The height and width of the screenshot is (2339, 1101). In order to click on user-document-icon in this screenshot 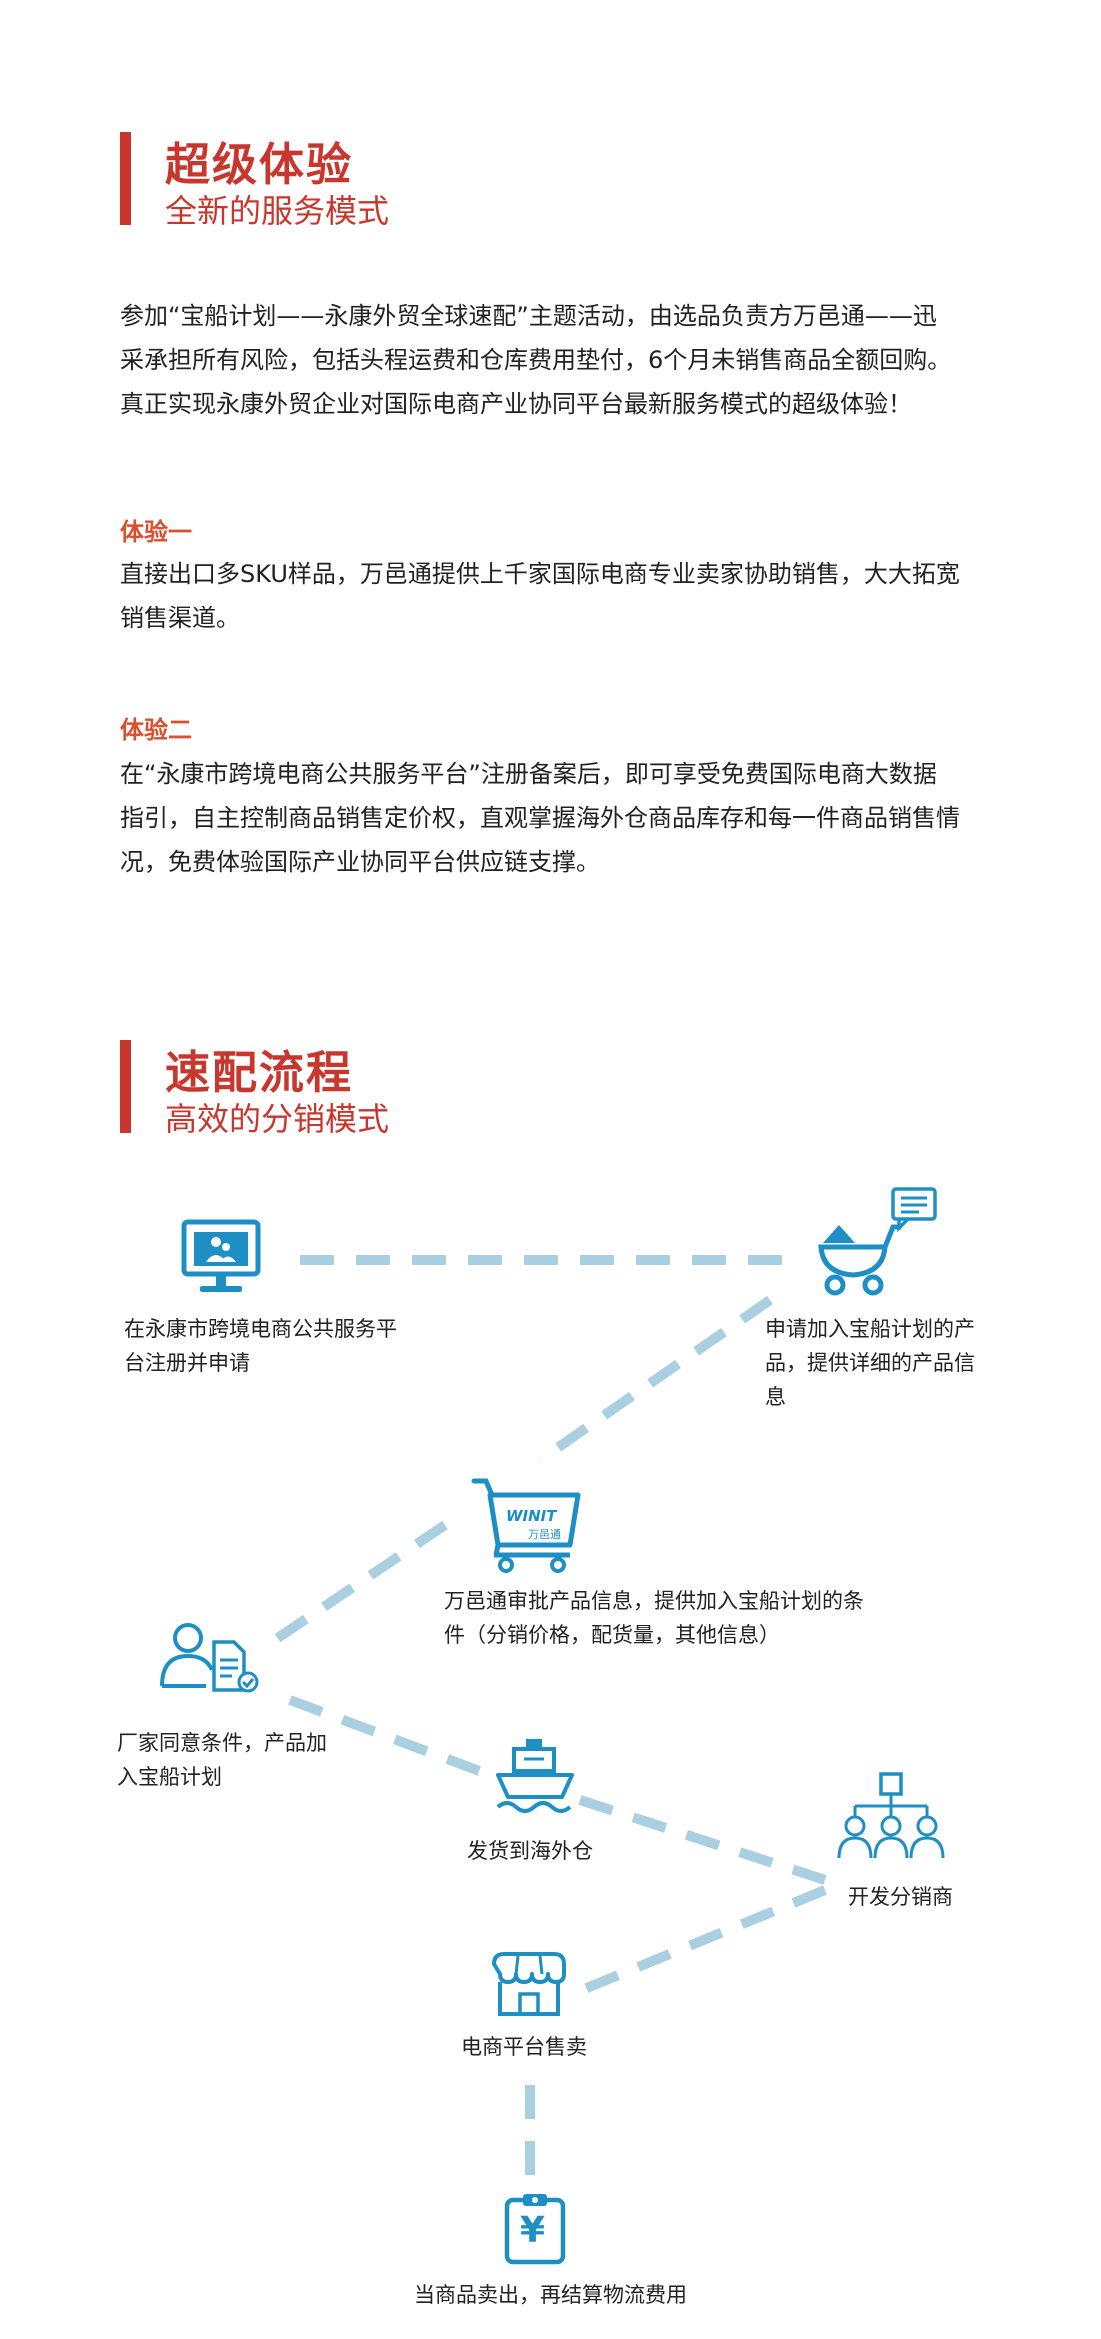, I will do `click(210, 1657)`.